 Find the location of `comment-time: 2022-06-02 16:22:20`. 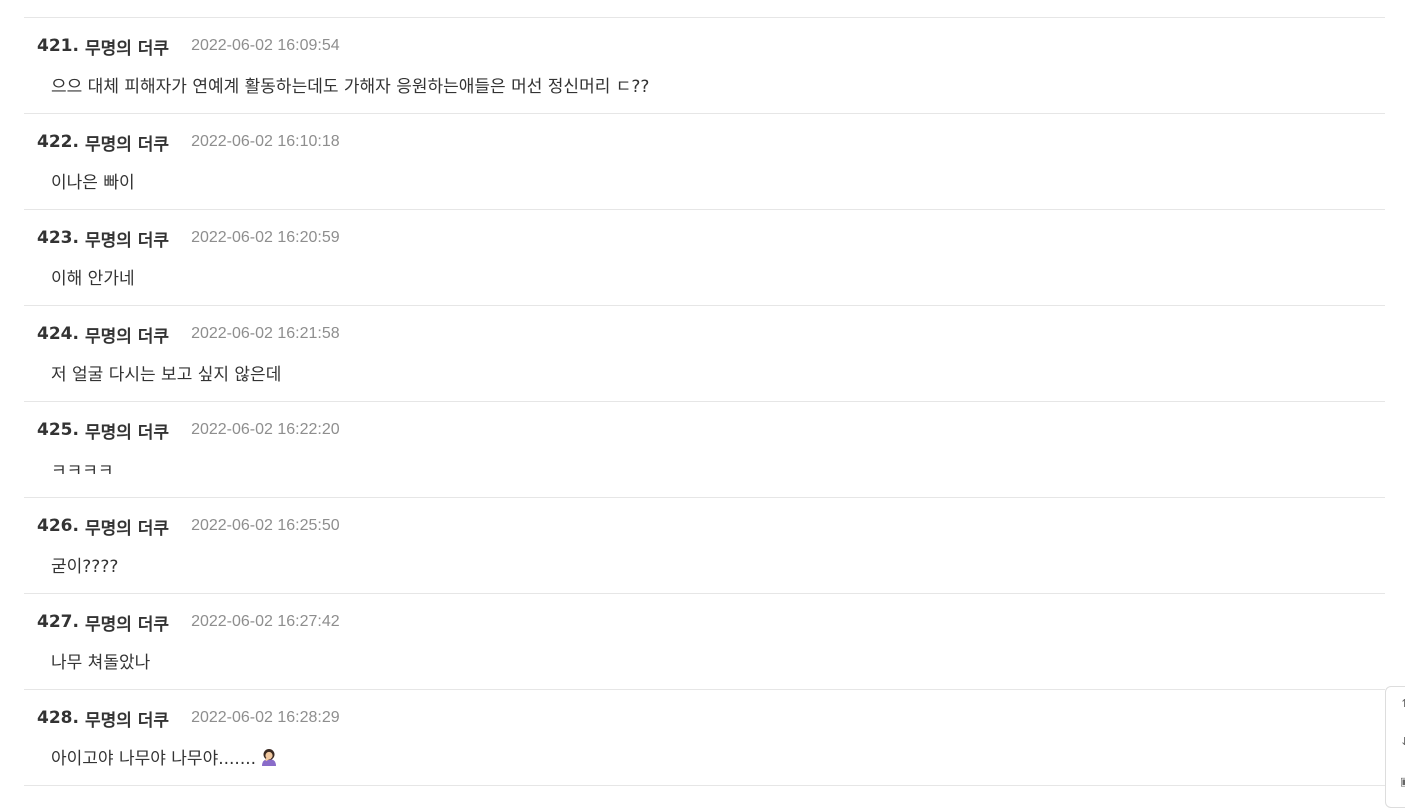

comment-time: 2022-06-02 16:22:20 is located at coordinates (265, 429).